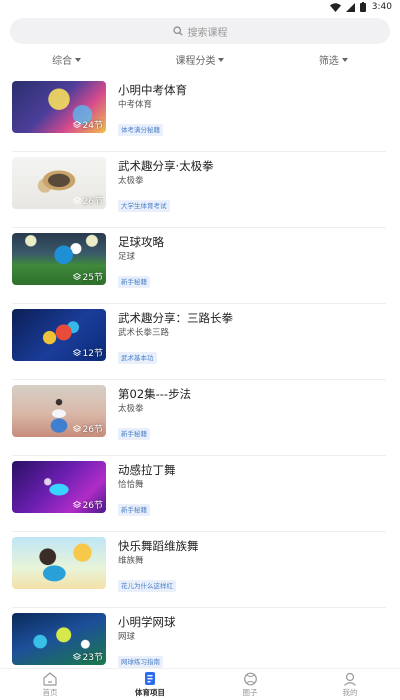 Image resolution: width=400 pixels, height=700 pixels. I want to click on nav-profile: 我的, so click(350, 684).